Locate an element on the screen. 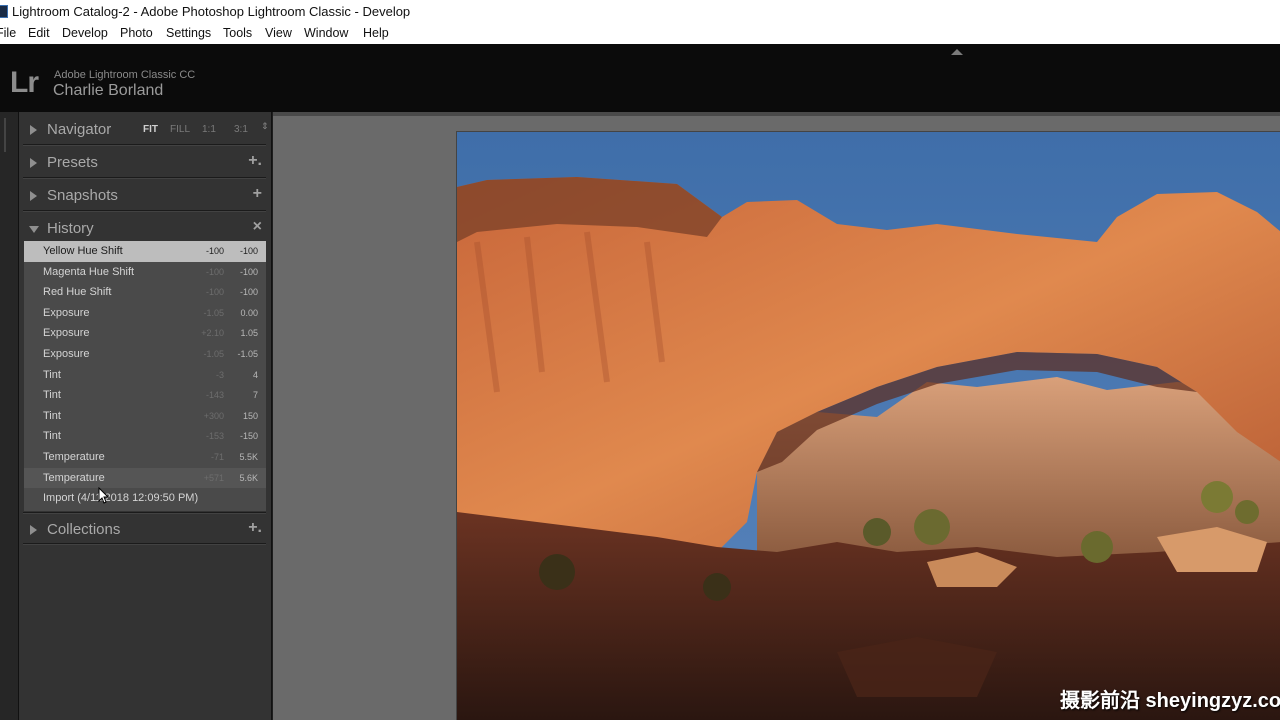 This screenshot has height=720, width=1280. history-item-before: -153 is located at coordinates (214, 436).